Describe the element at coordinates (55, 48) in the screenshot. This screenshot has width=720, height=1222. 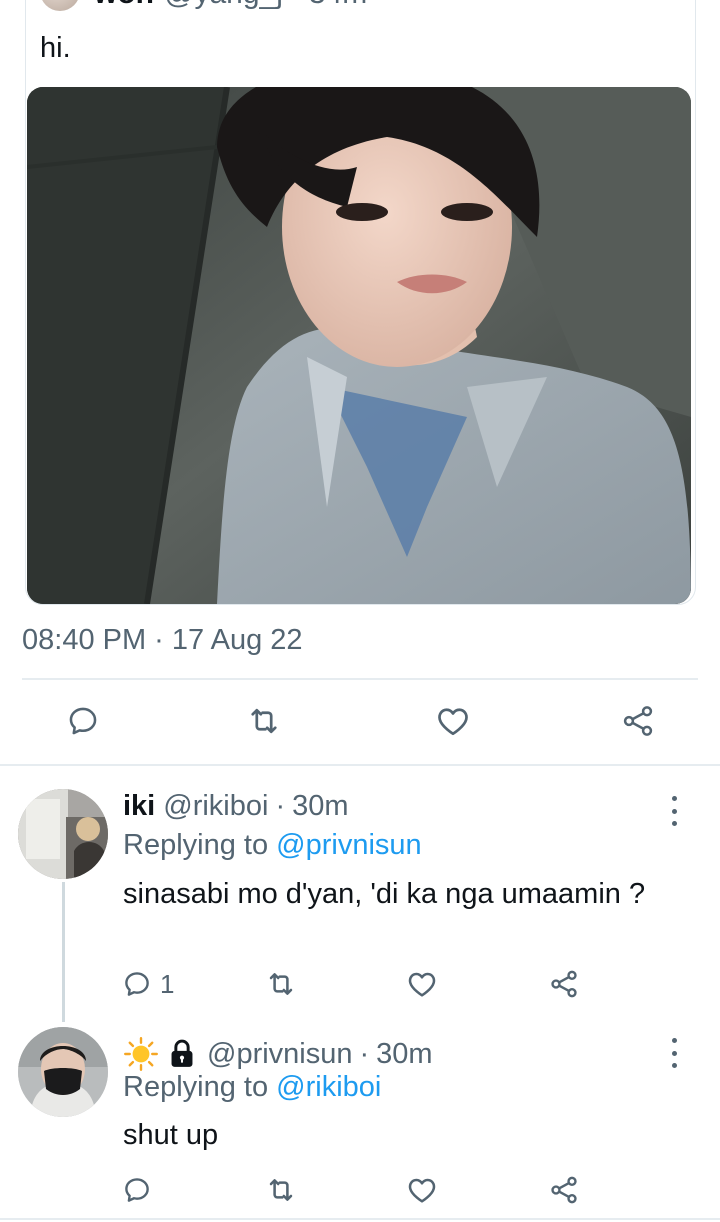
I see `quoted-tweet-text: hi.` at that location.